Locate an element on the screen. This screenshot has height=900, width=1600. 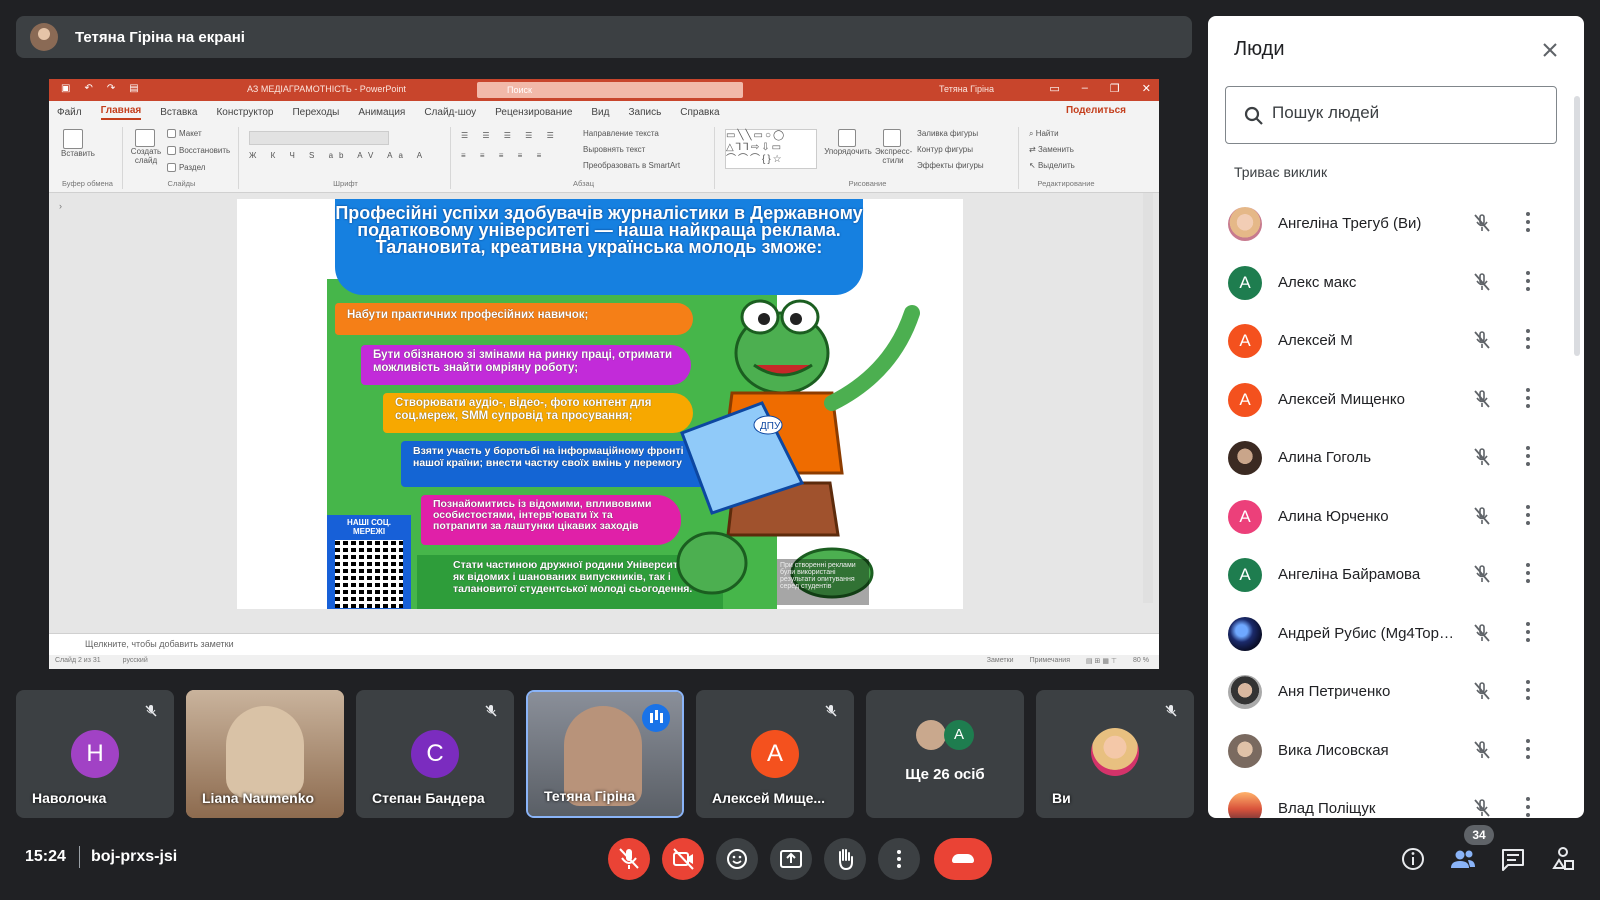
slide-qr-block: НАШІ СОЦ. МЕРЕЖІ is located at coordinates (369, 562).